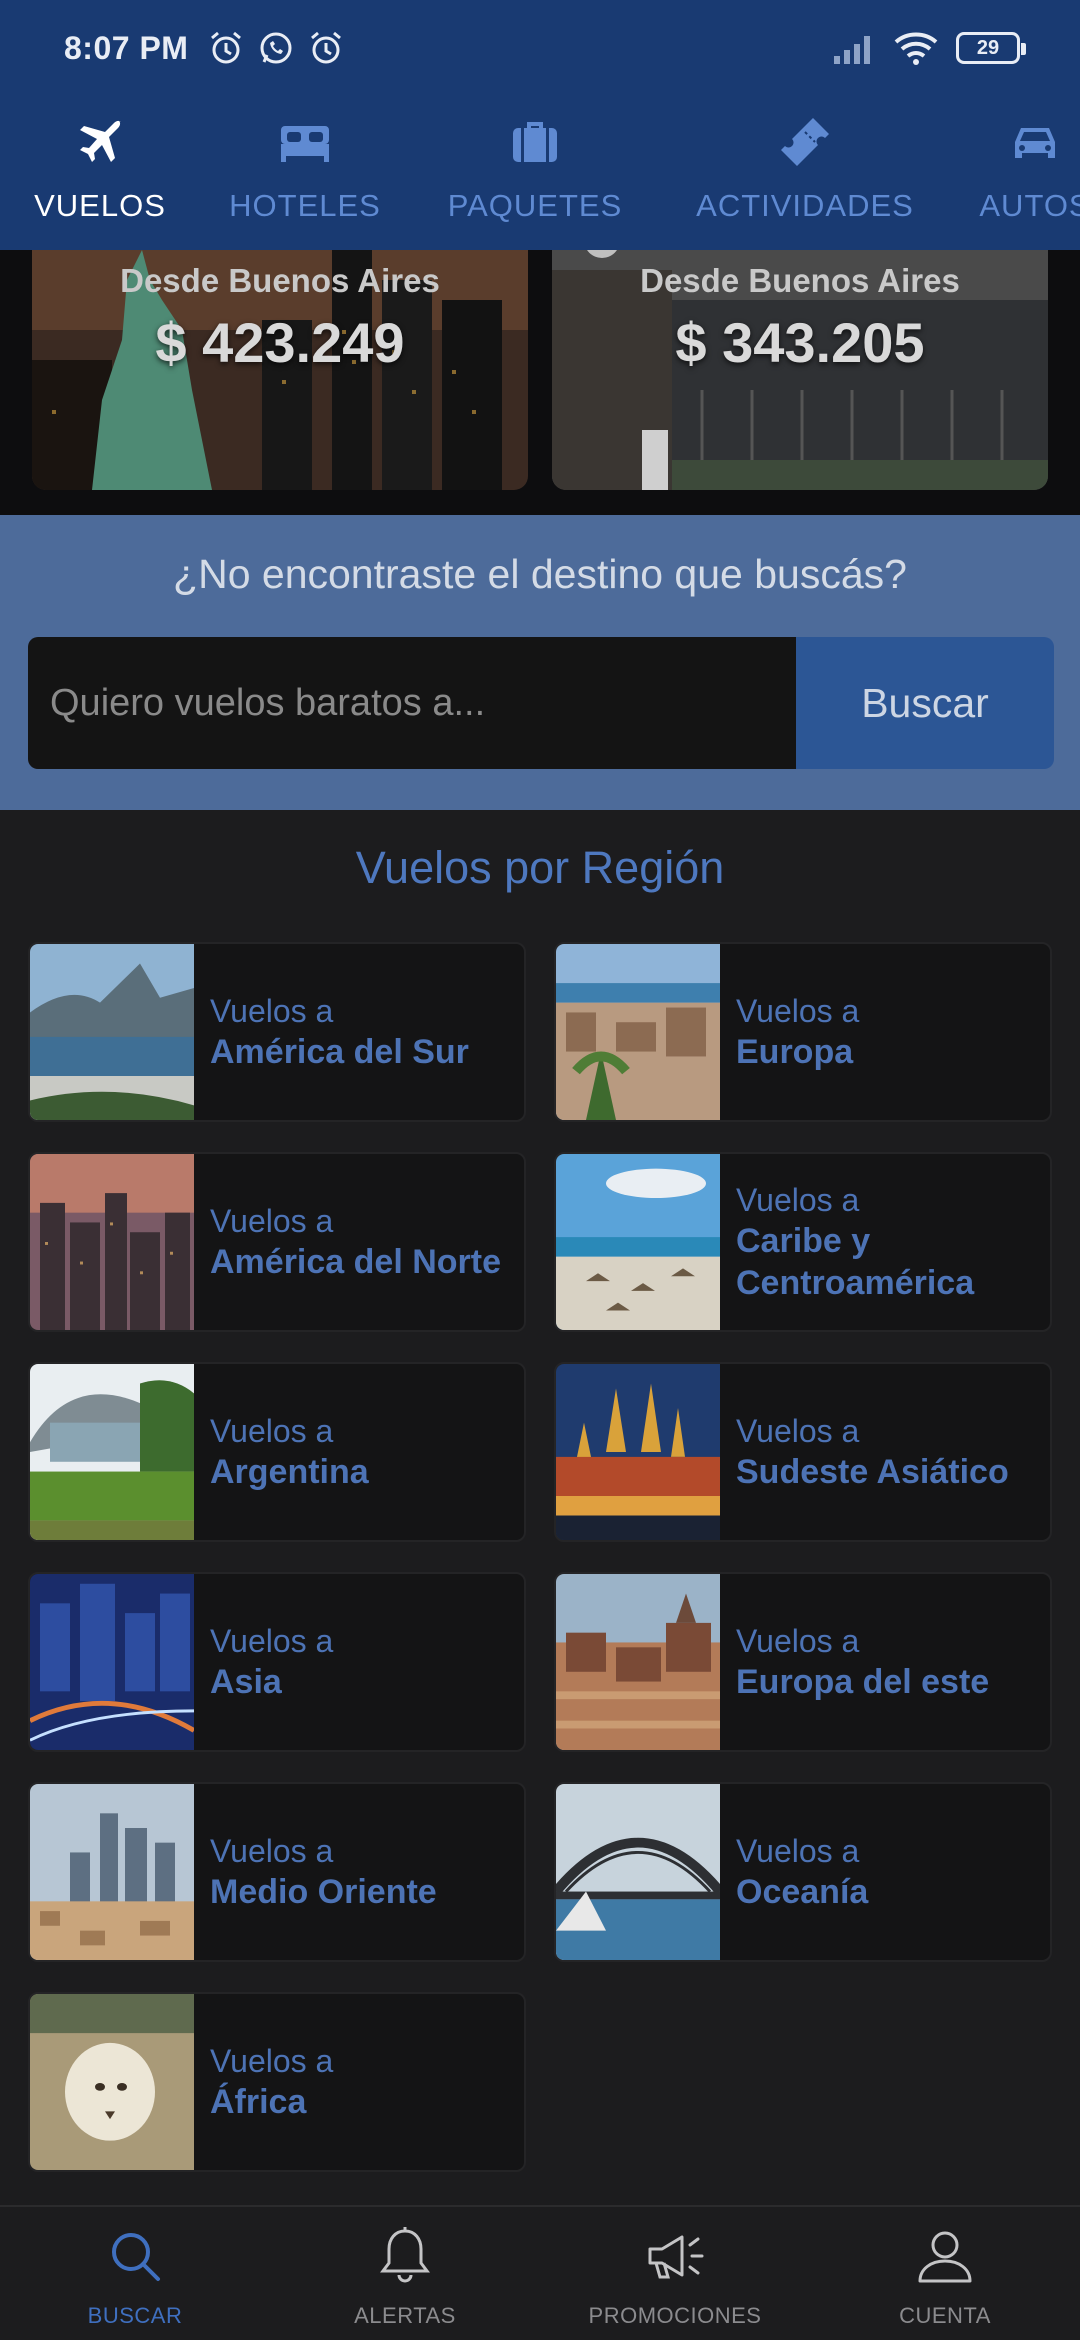 The height and width of the screenshot is (2340, 1080). I want to click on region-text: Vuelos a Oceanía, so click(889, 1872).